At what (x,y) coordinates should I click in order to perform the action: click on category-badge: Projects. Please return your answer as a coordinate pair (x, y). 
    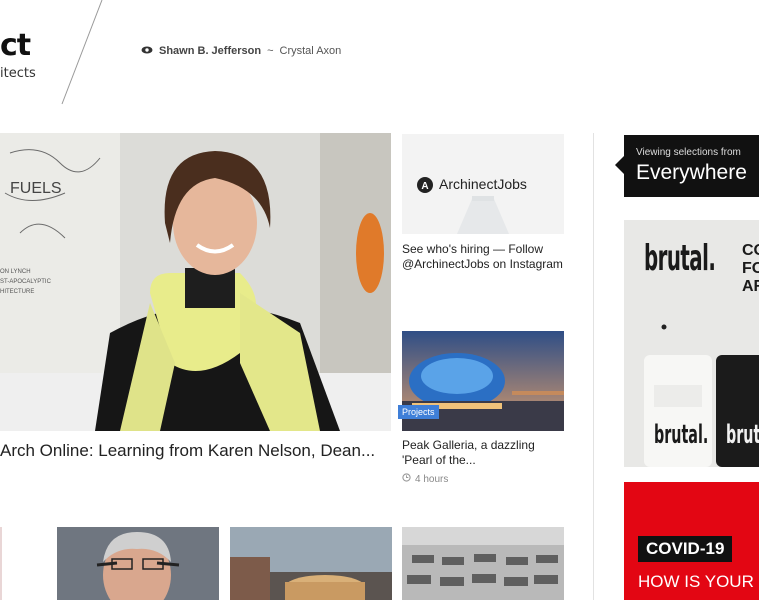
    Looking at the image, I should click on (418, 412).